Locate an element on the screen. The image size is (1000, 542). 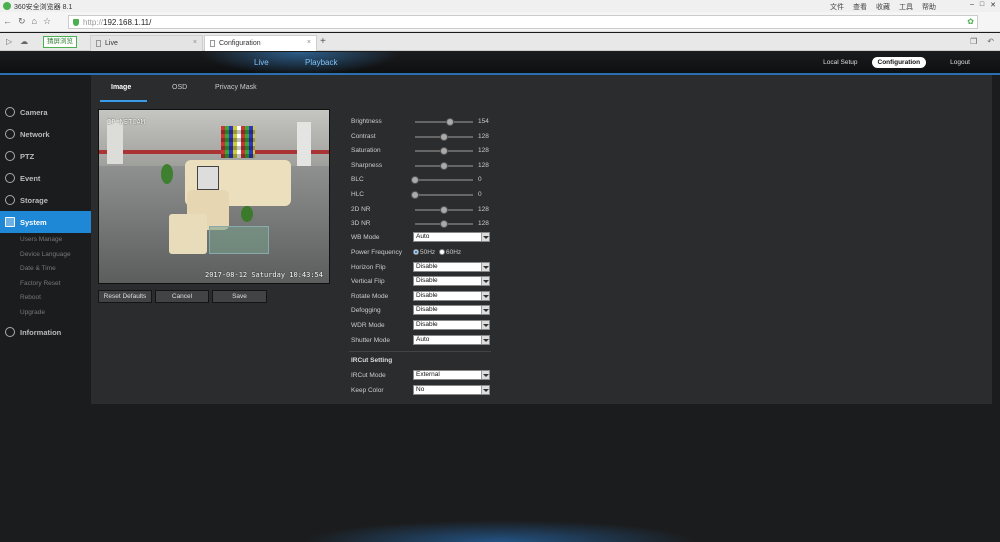
shutter-mode-select: Auto is located at coordinates (451, 339).